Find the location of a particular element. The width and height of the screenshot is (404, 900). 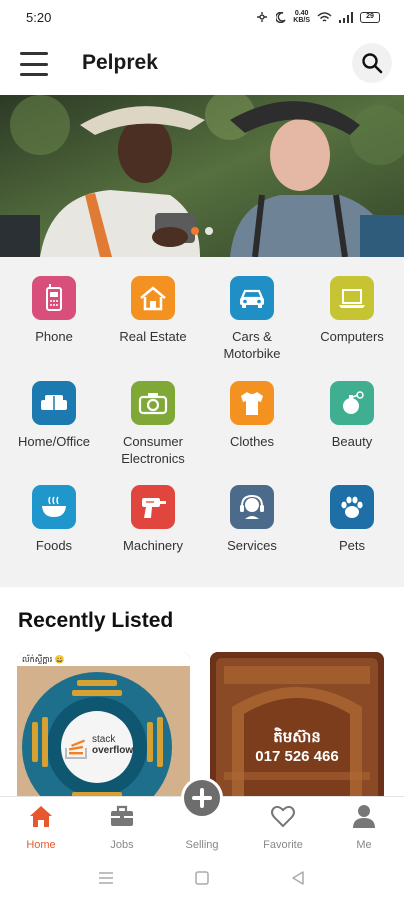

category-label: Phone is located at coordinates (54, 336).